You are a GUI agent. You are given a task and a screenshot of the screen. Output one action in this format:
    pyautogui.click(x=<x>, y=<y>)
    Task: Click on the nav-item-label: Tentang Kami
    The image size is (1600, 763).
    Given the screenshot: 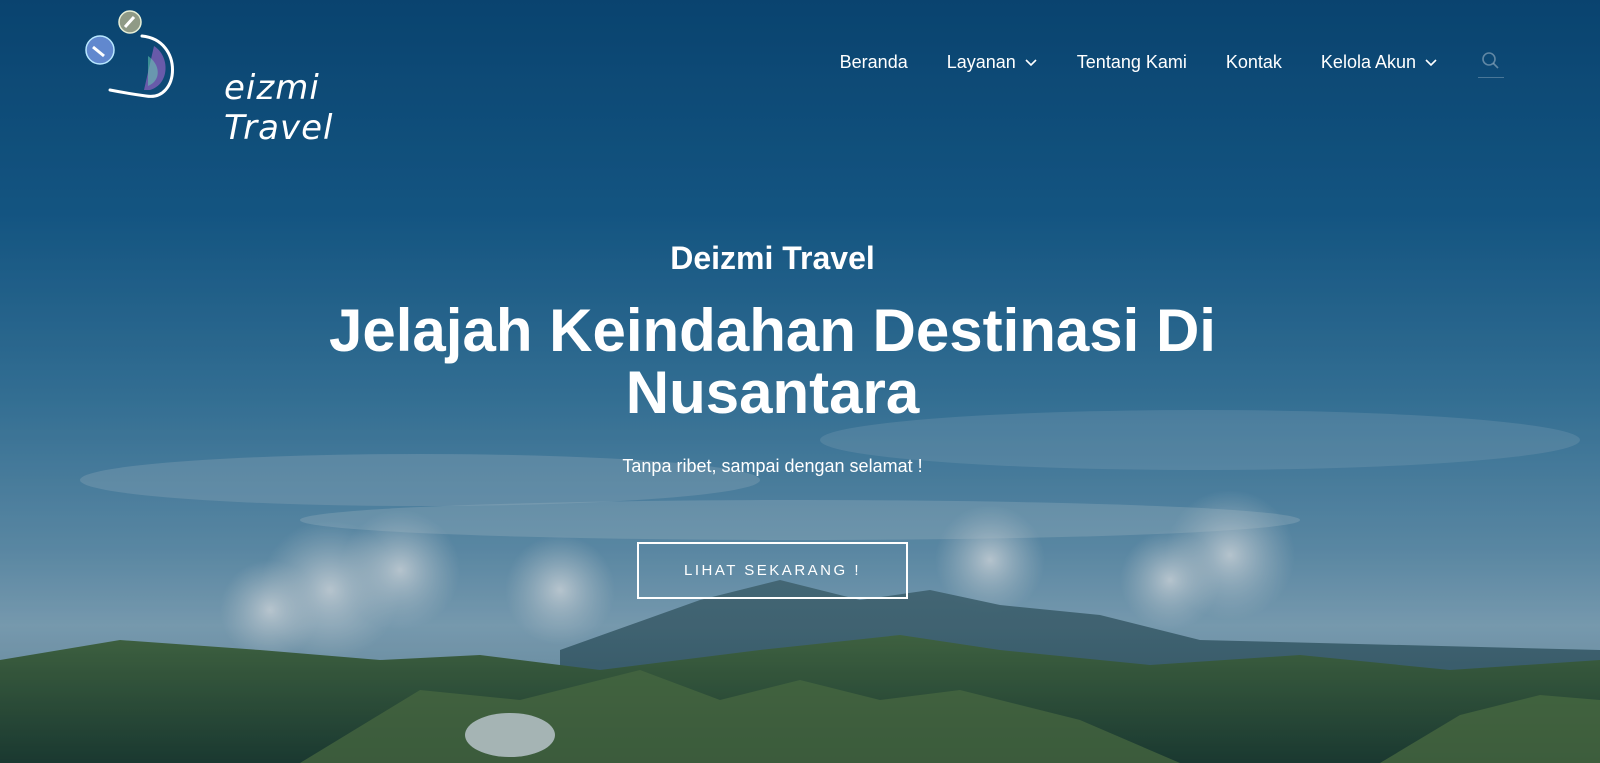 What is the action you would take?
    pyautogui.click(x=1131, y=61)
    